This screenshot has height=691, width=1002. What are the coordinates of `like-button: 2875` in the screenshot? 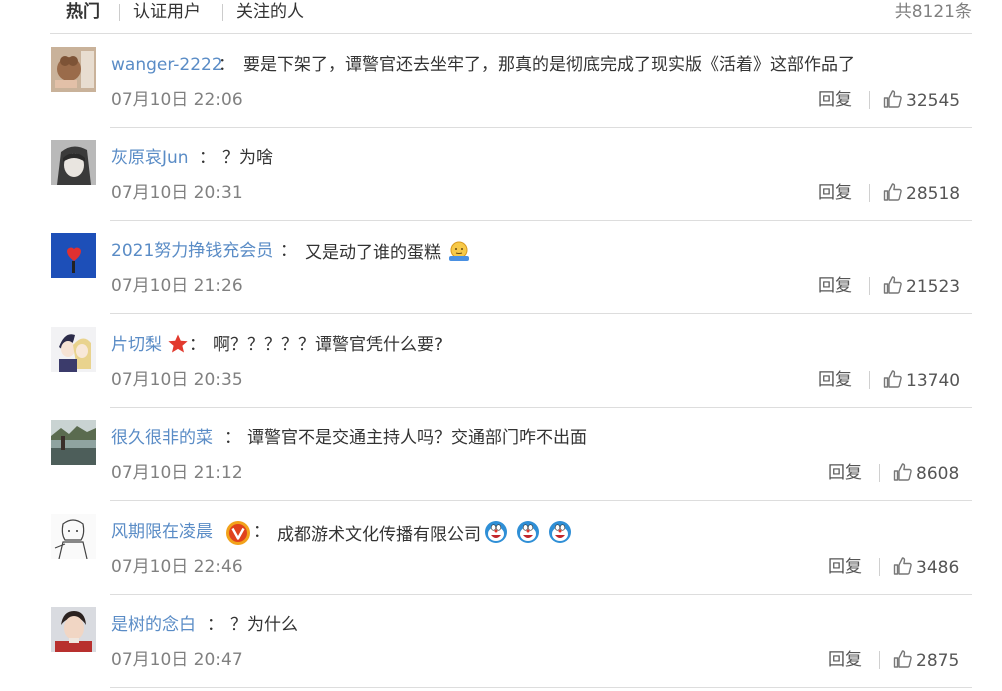 It's located at (926, 661).